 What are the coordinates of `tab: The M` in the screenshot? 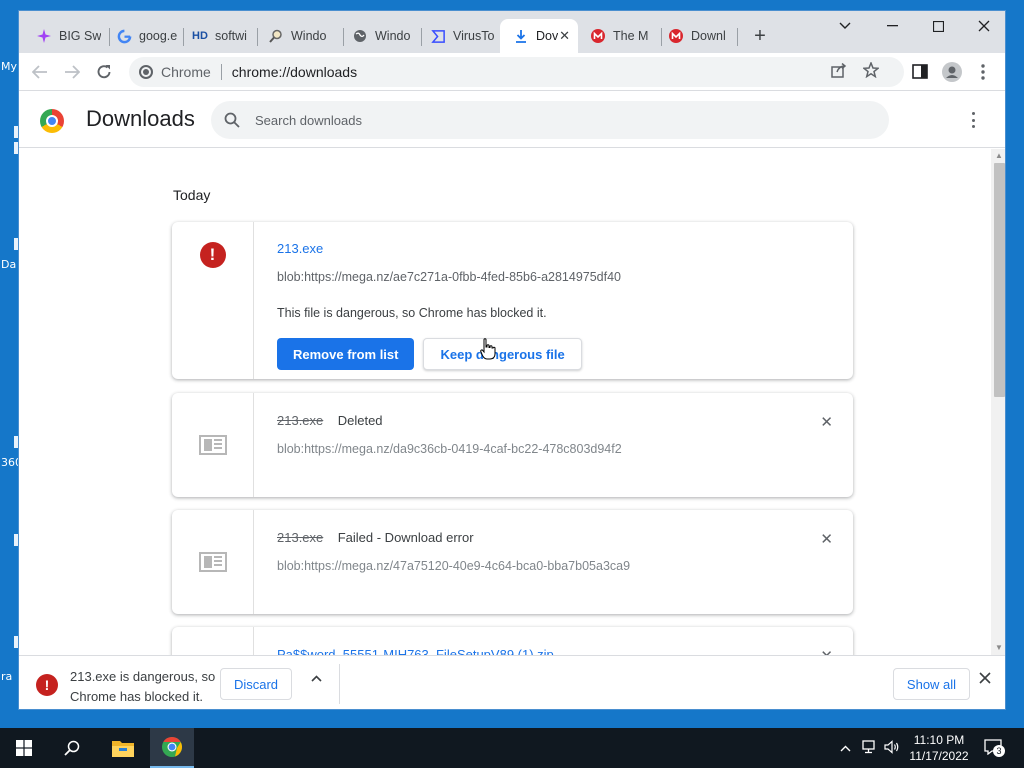 It's located at (619, 36).